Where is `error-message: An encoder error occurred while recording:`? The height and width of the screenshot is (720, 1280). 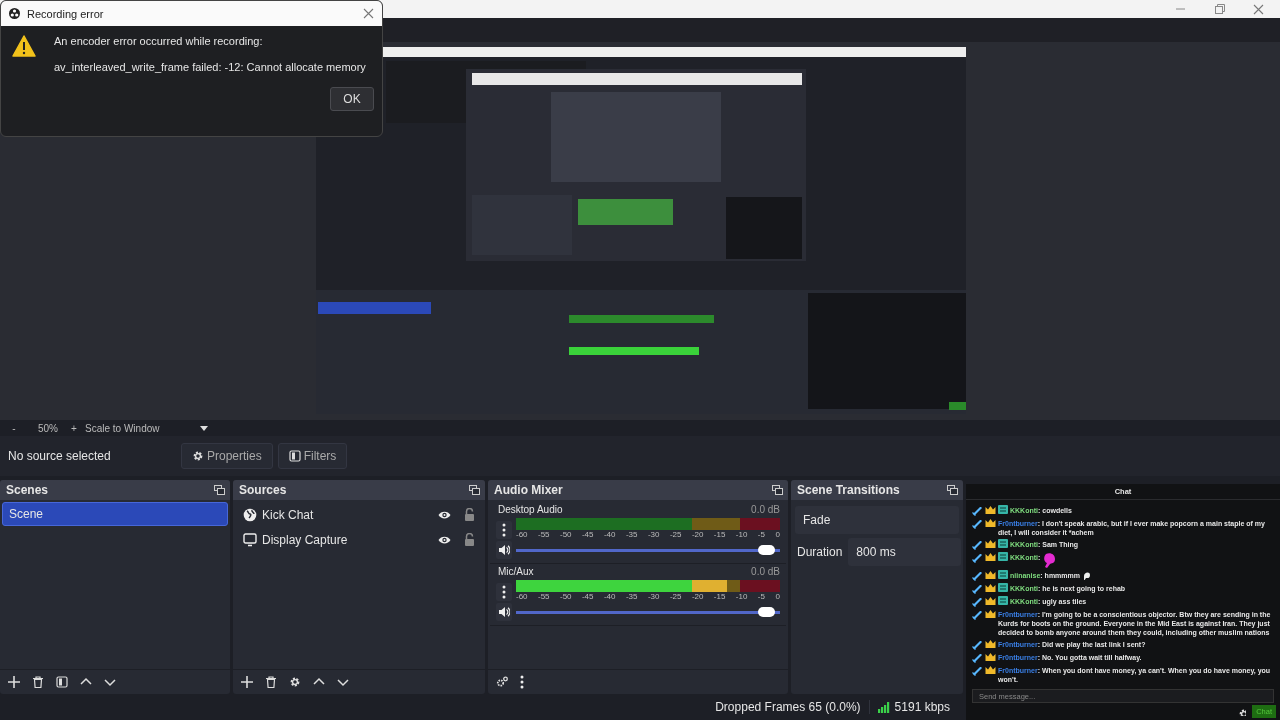
error-message: An encoder error occurred while recording: is located at coordinates (159, 41).